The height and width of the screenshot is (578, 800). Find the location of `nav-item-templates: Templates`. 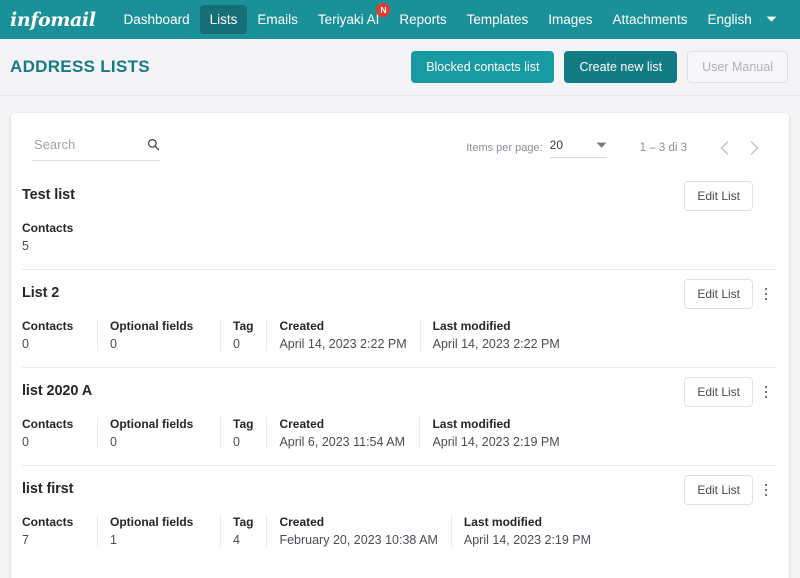

nav-item-templates: Templates is located at coordinates (498, 19).